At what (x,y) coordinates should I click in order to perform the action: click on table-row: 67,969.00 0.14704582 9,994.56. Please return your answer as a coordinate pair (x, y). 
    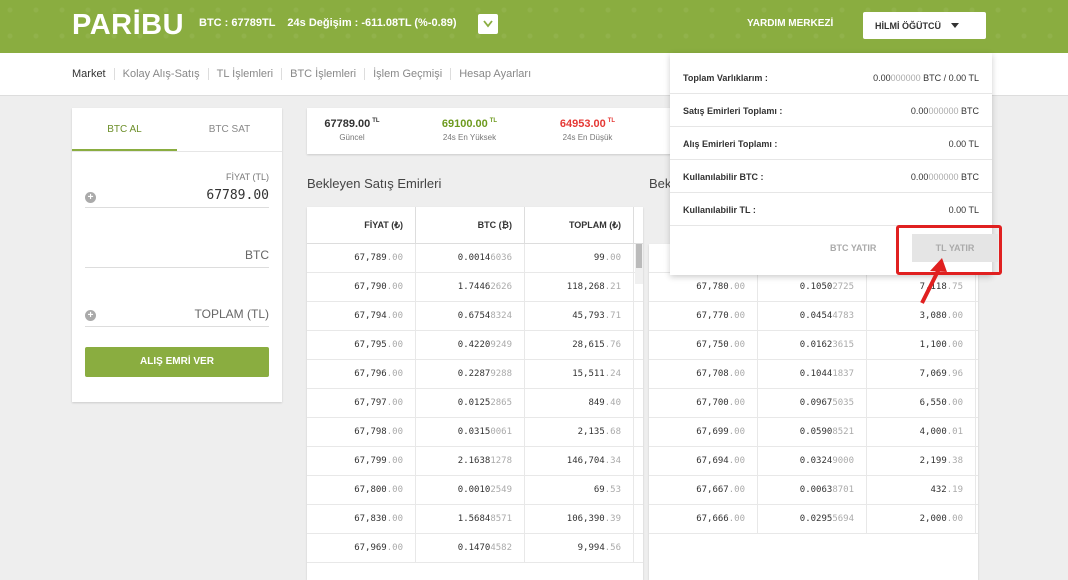
    Looking at the image, I should click on (475, 548).